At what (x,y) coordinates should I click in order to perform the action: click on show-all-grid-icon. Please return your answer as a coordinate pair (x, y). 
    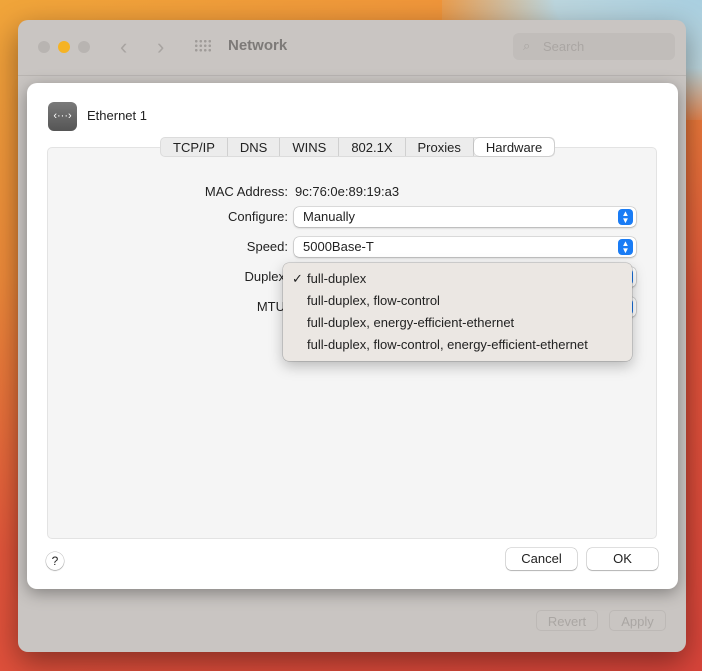
    Looking at the image, I should click on (203, 46).